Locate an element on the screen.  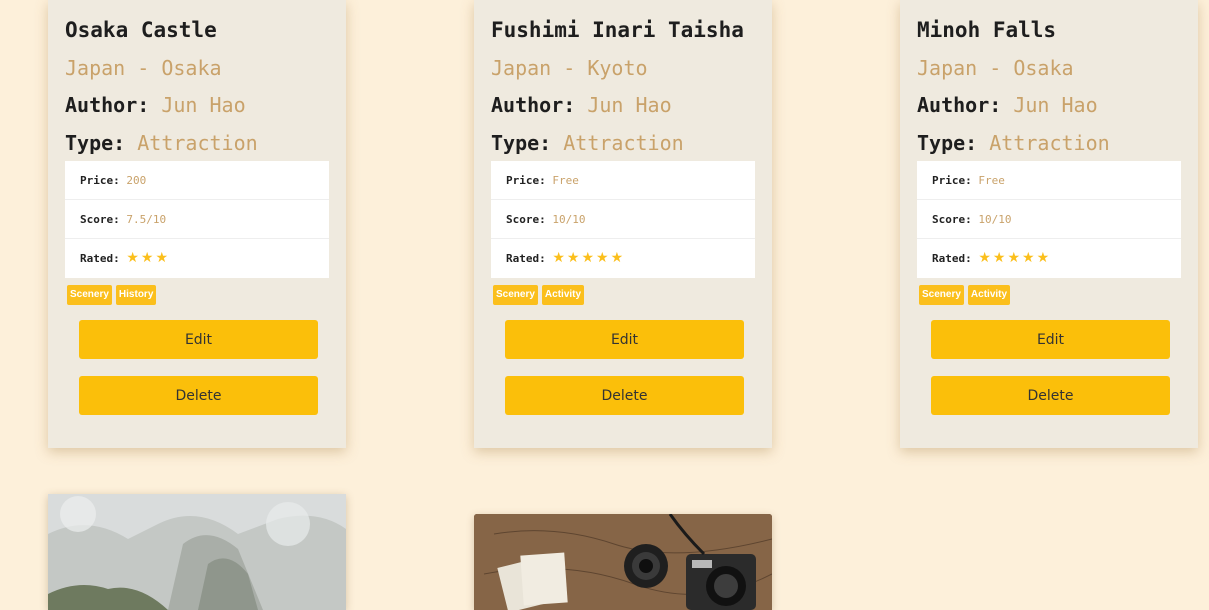
attraction-photo-camera-map is located at coordinates (623, 562).